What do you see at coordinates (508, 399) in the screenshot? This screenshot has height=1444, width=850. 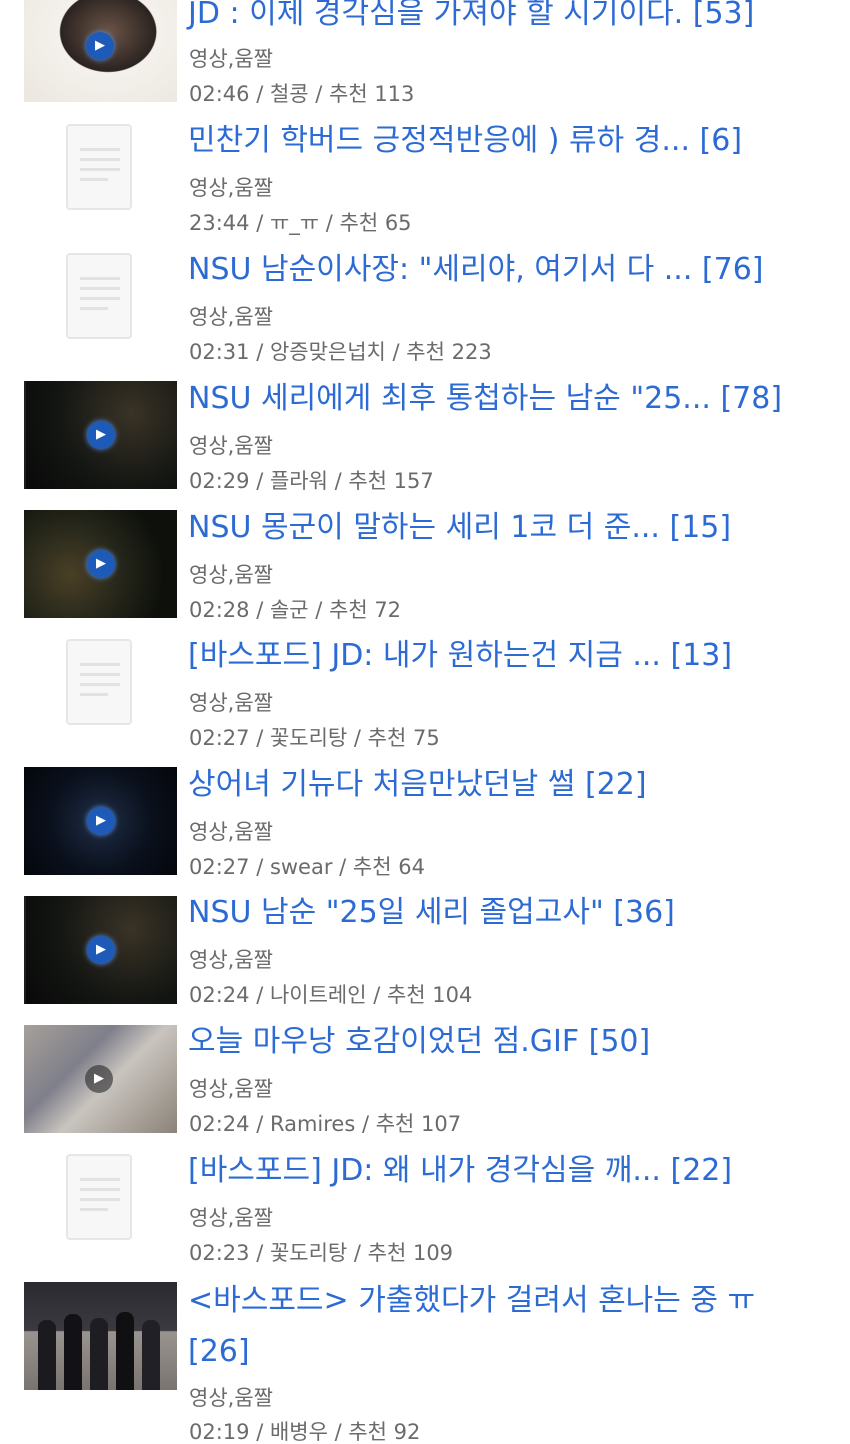 I see `post-title-link: NSU 세리에게 최후 통첩하는 남순 "25... [78]` at bounding box center [508, 399].